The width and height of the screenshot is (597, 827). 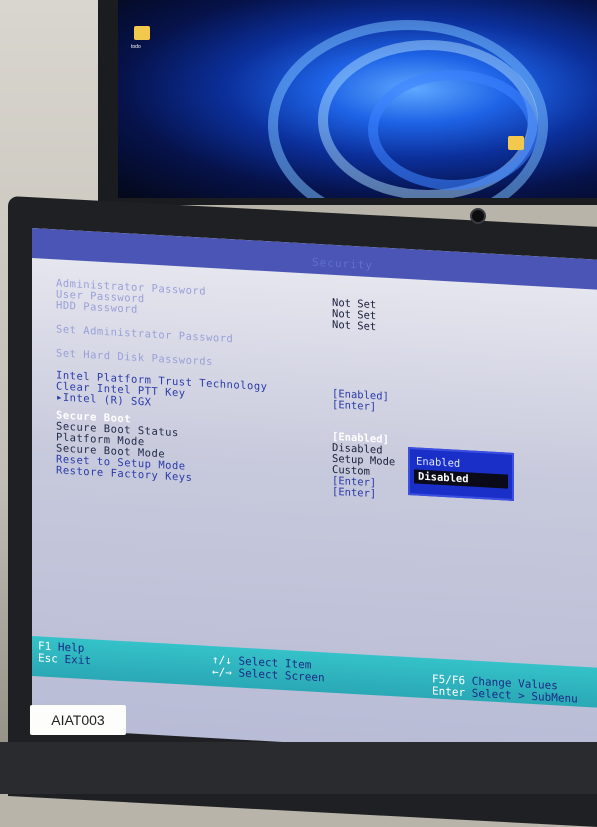 I want to click on secure-boot-option-popup: Enabled Disabled, so click(x=461, y=474).